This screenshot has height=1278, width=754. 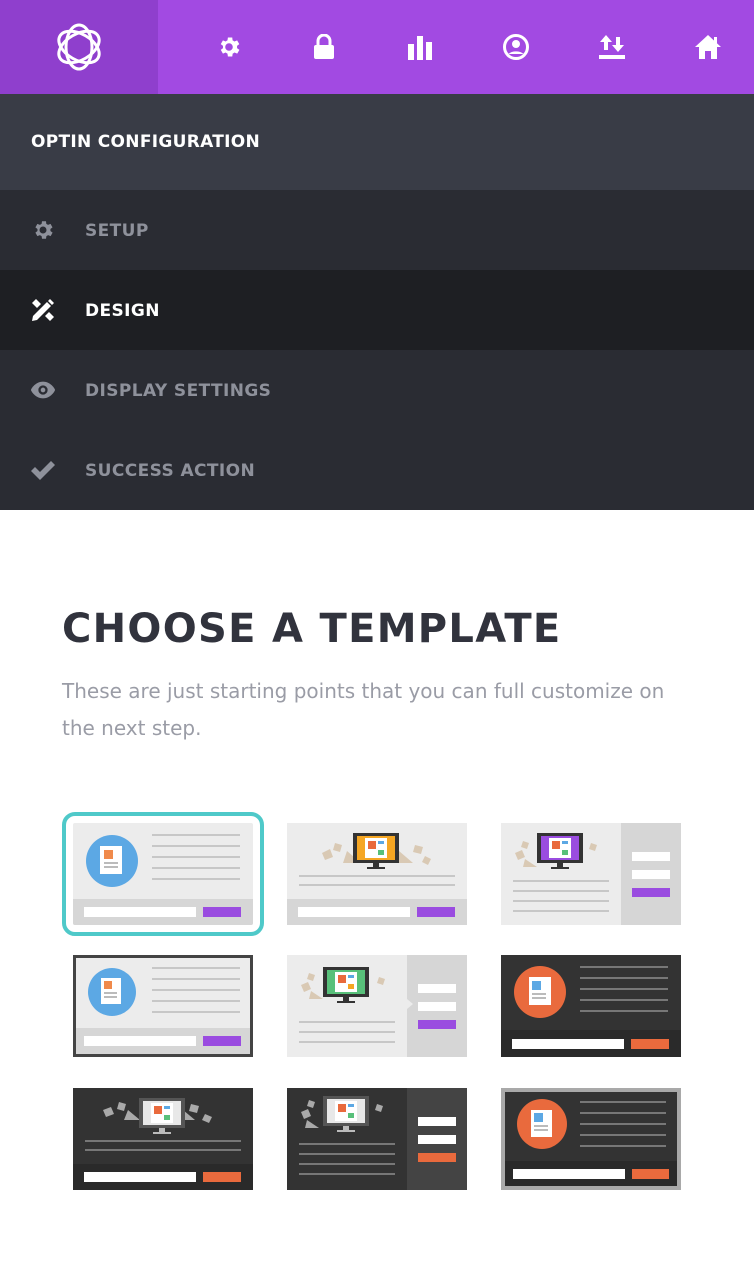 I want to click on logo, so click(x=79, y=47).